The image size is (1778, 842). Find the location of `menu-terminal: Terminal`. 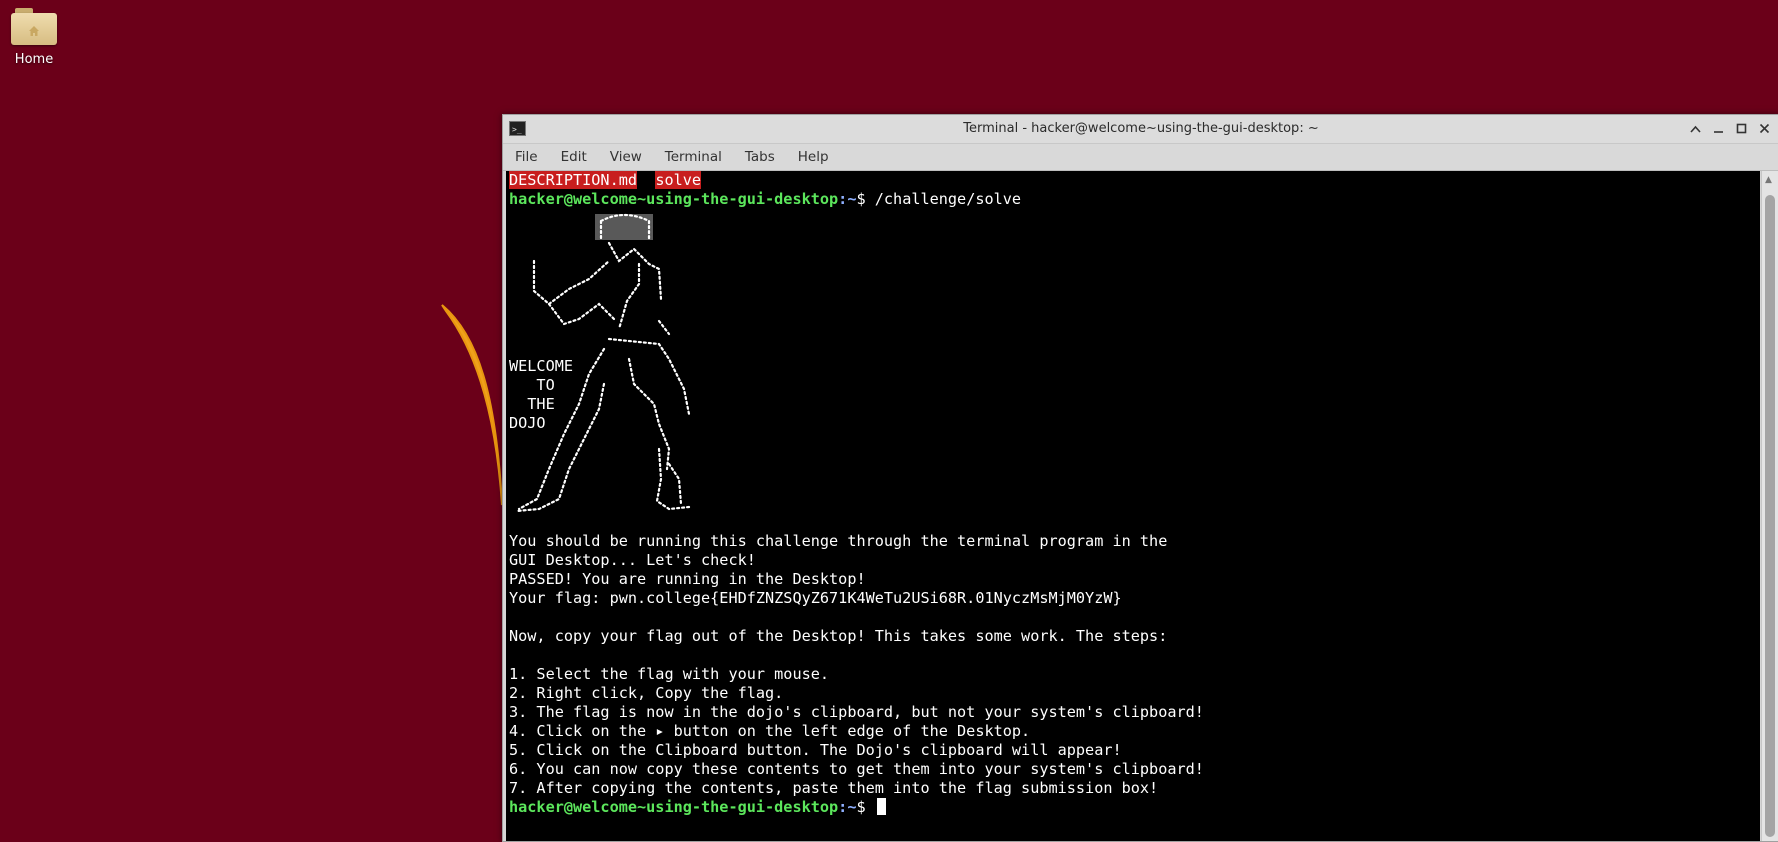

menu-terminal: Terminal is located at coordinates (693, 157).